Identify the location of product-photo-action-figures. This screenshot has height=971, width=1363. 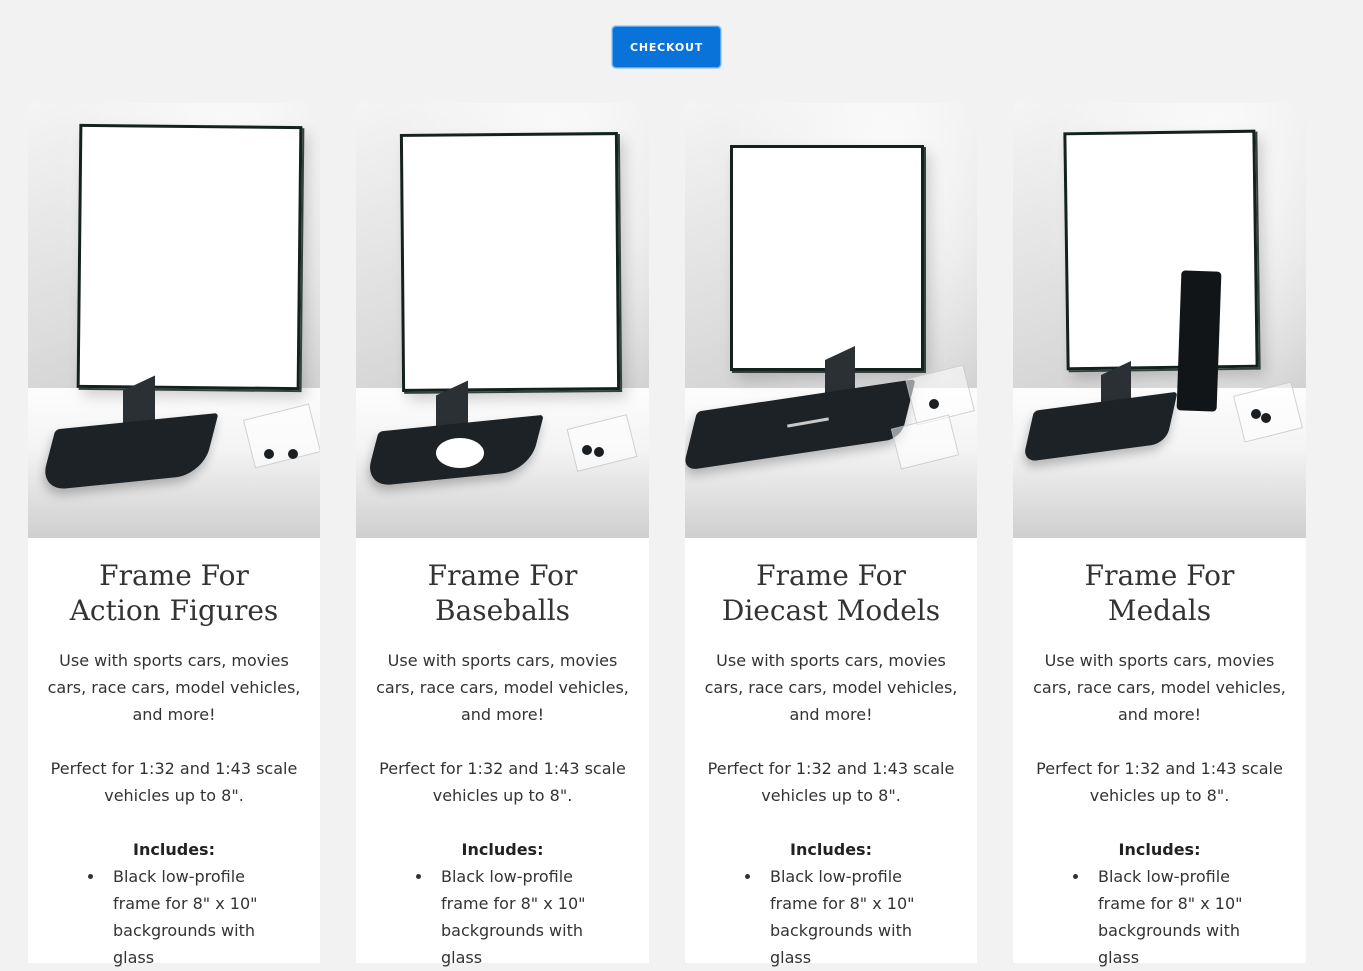
(174, 320).